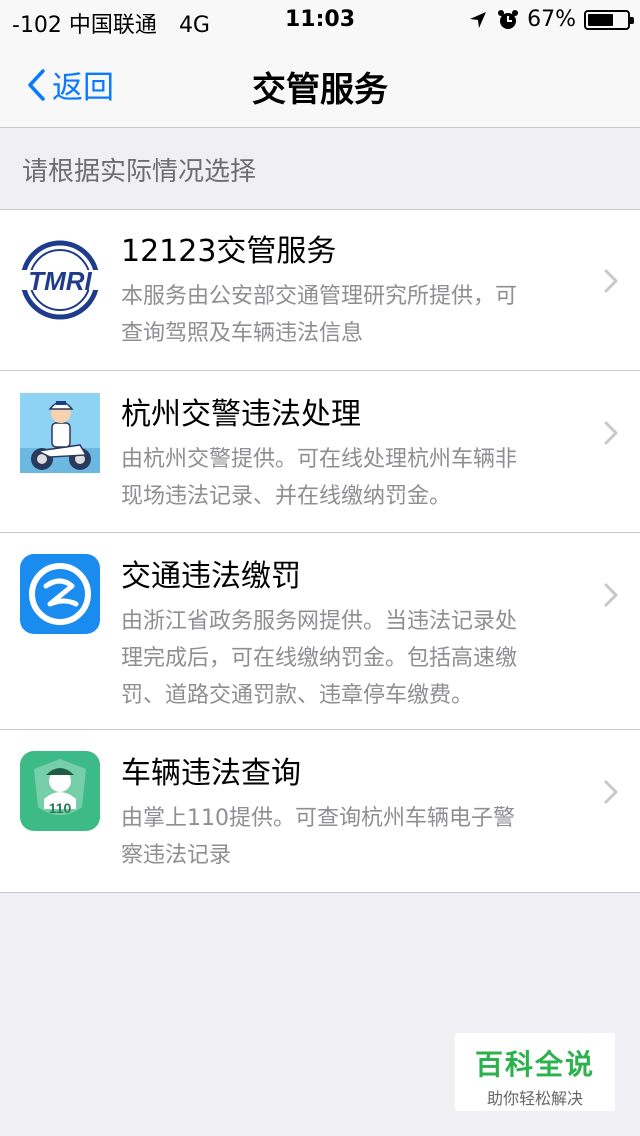 This screenshot has height=1136, width=640. I want to click on location-arrow-icon, so click(478, 19).